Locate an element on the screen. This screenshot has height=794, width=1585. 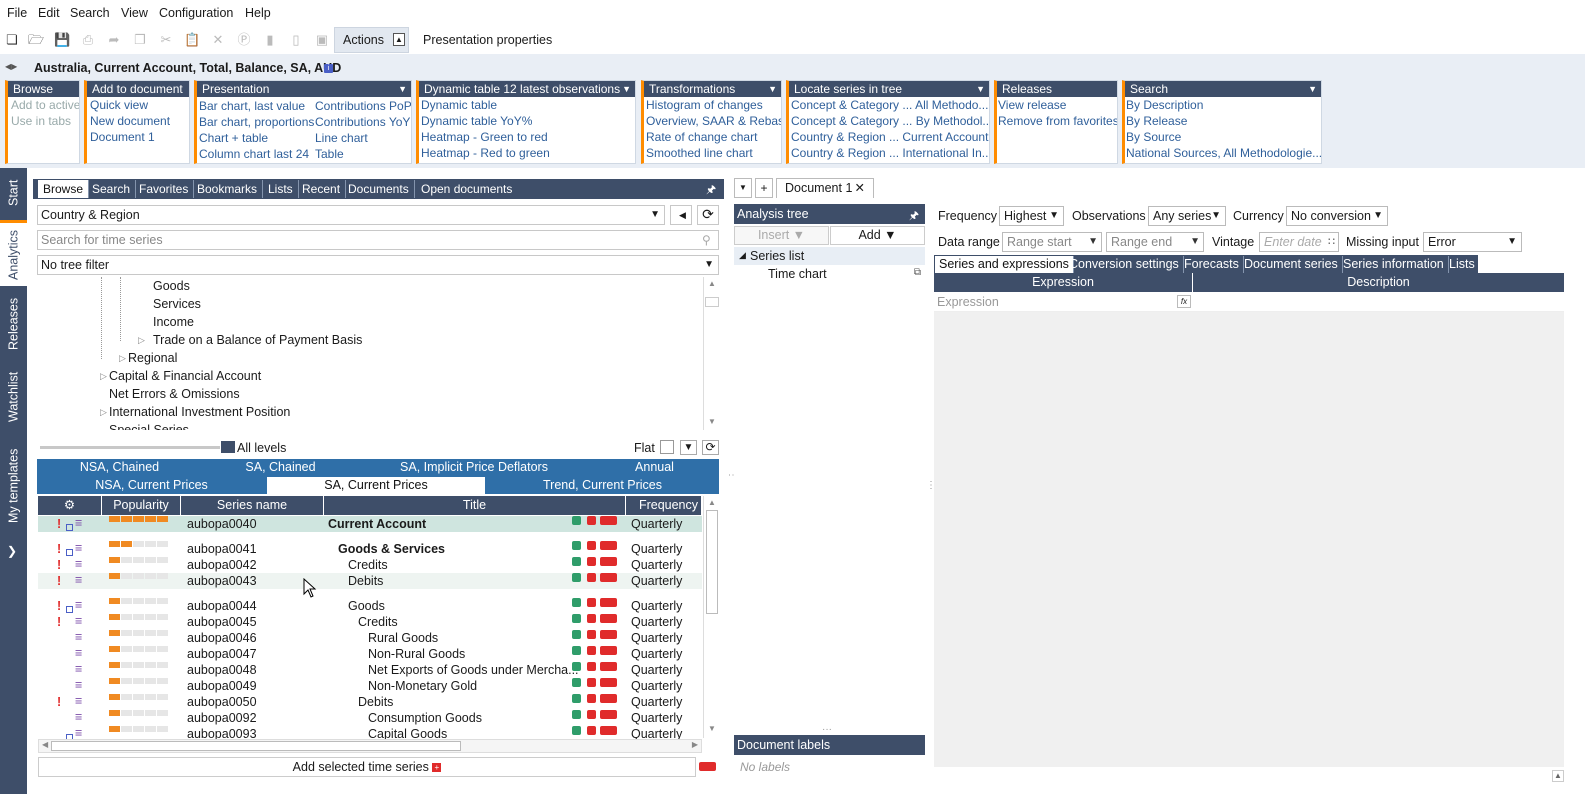
cat-tab-nsa-chained: NSA, Chained is located at coordinates (119, 467).